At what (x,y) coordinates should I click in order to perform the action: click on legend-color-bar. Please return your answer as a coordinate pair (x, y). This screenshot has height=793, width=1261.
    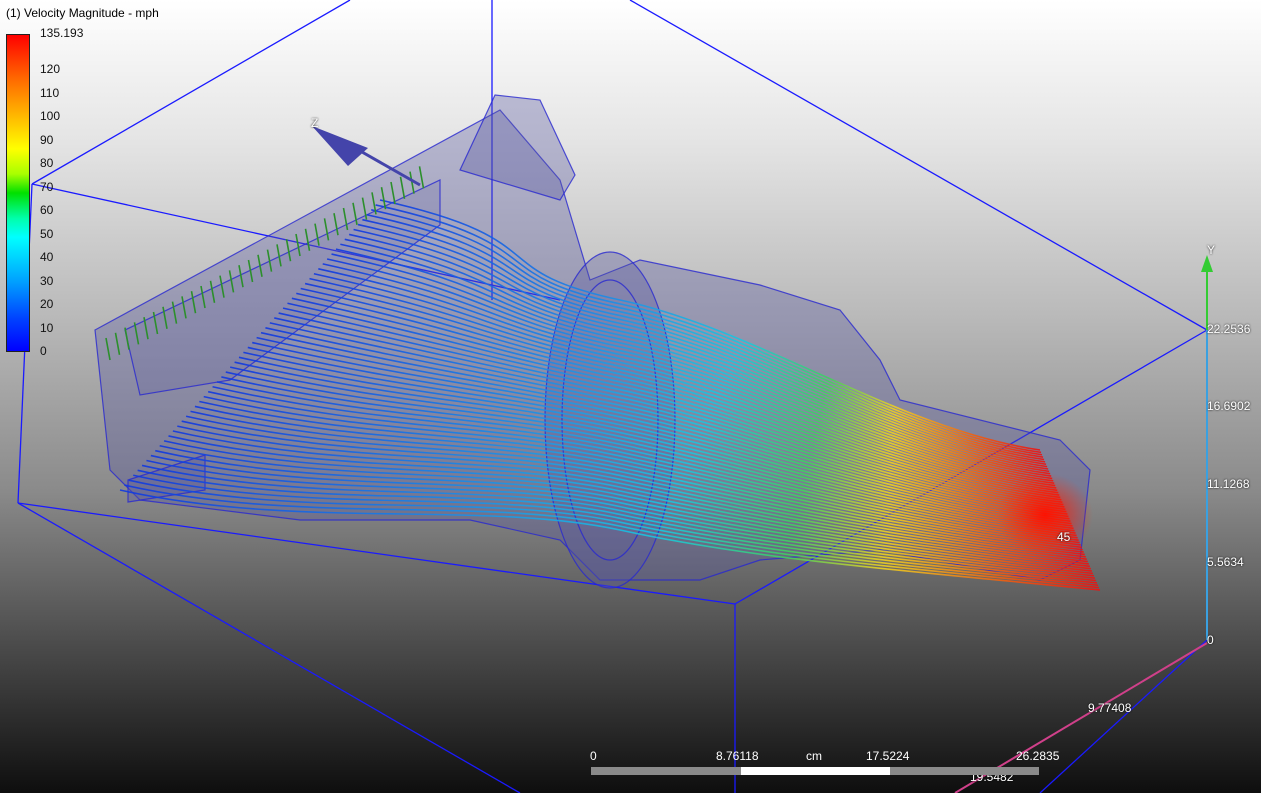
    Looking at the image, I should click on (18, 193).